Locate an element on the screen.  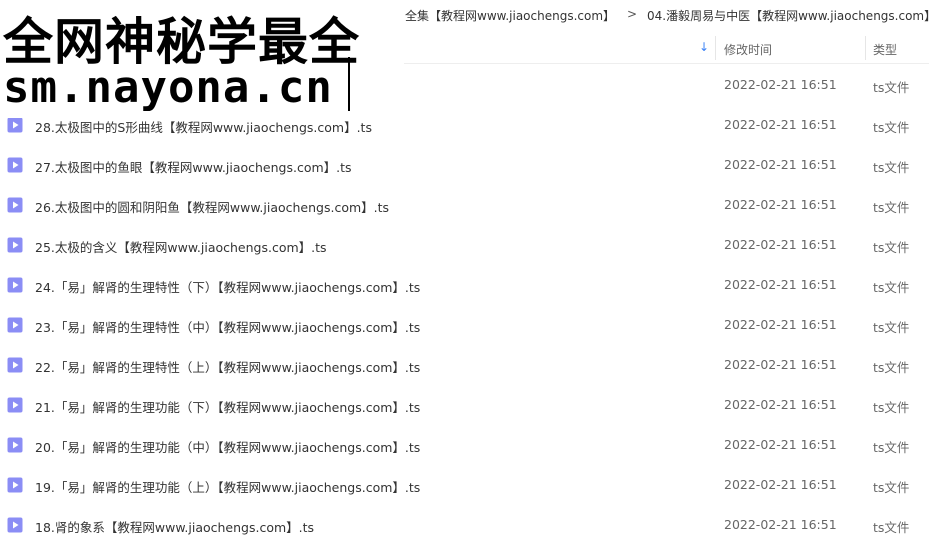
arrow-down-icon: ↓ is located at coordinates (704, 47).